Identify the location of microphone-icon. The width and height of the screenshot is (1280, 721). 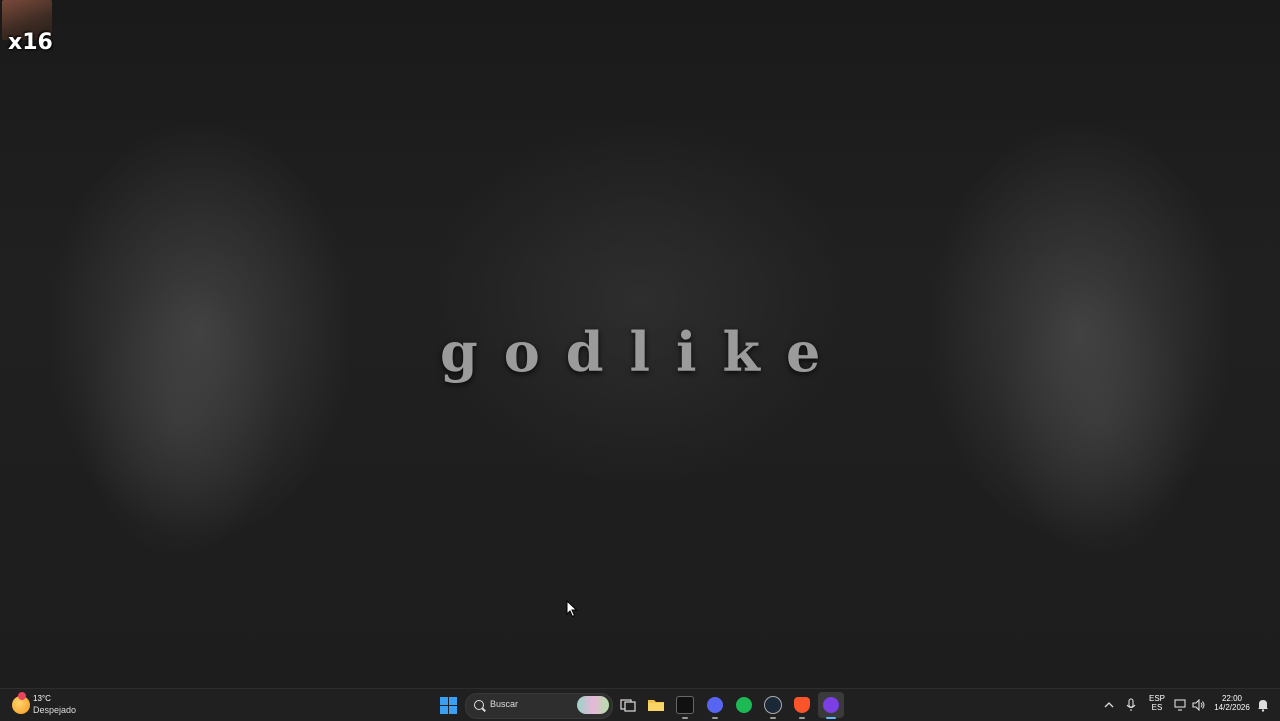
(1131, 704).